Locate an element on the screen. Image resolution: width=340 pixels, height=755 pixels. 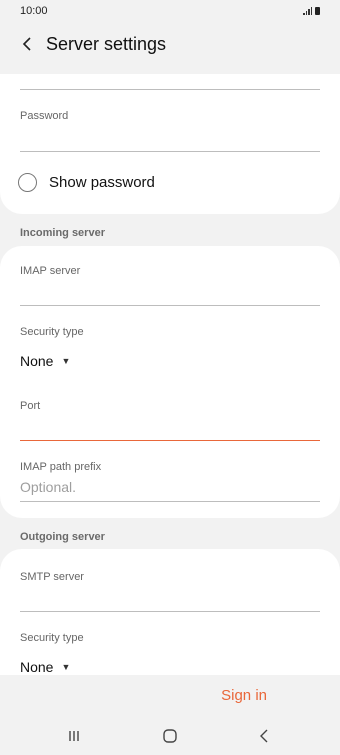
port-field is located at coordinates (170, 440).